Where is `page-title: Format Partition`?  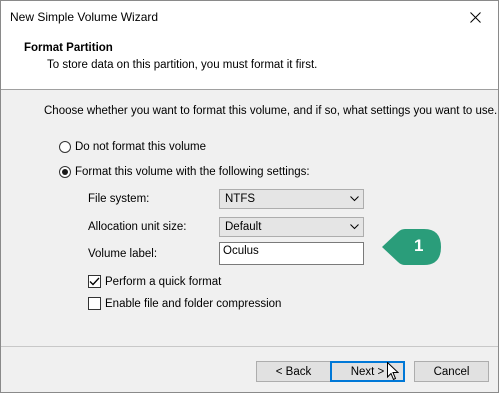
page-title: Format Partition is located at coordinates (68, 48).